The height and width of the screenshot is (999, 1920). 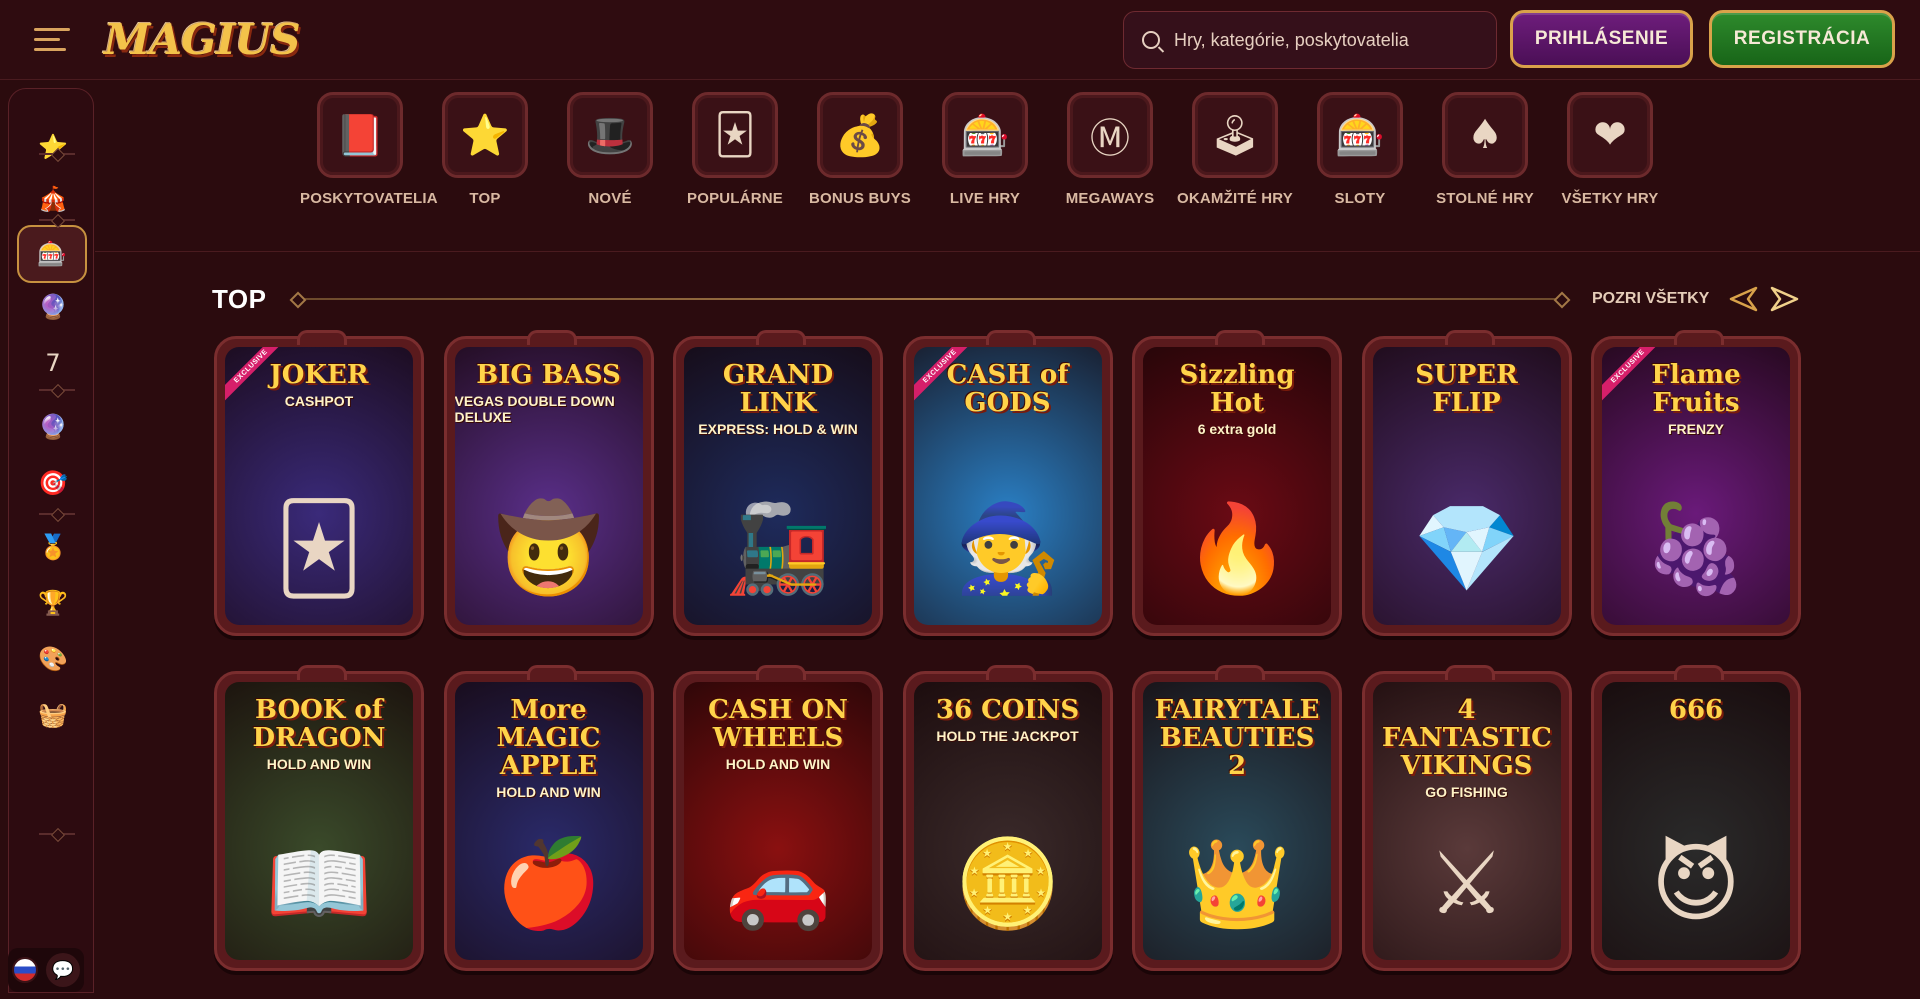 I want to click on search-icon, so click(x=1151, y=40).